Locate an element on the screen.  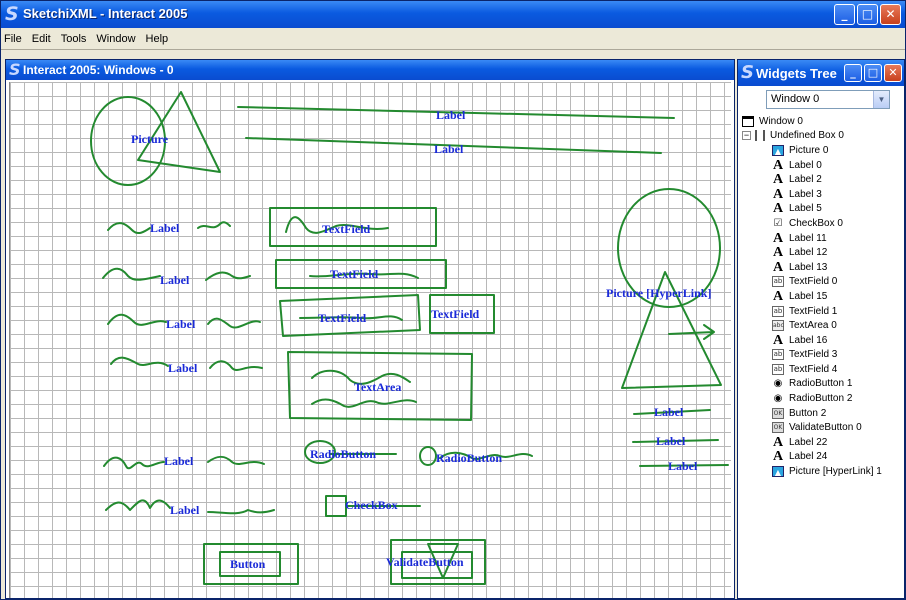
tree-item: abc TextArea 0 is located at coordinates (822, 325).